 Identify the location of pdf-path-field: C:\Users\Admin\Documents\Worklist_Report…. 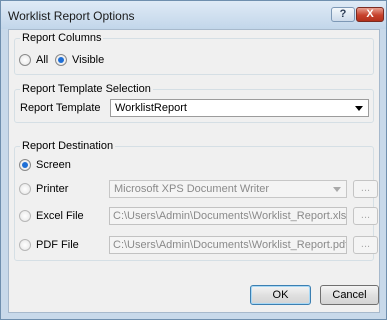
(228, 245).